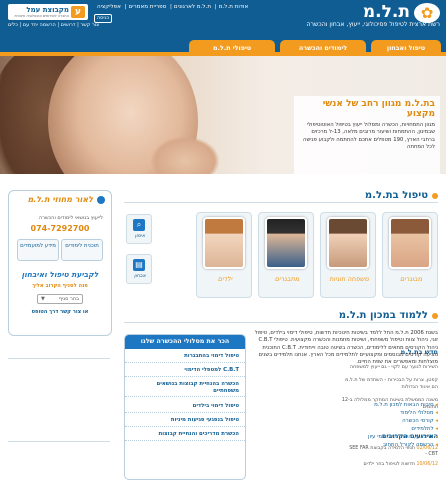 The height and width of the screenshot is (480, 446). I want to click on site-logo: ת.ל.מ, so click(386, 12).